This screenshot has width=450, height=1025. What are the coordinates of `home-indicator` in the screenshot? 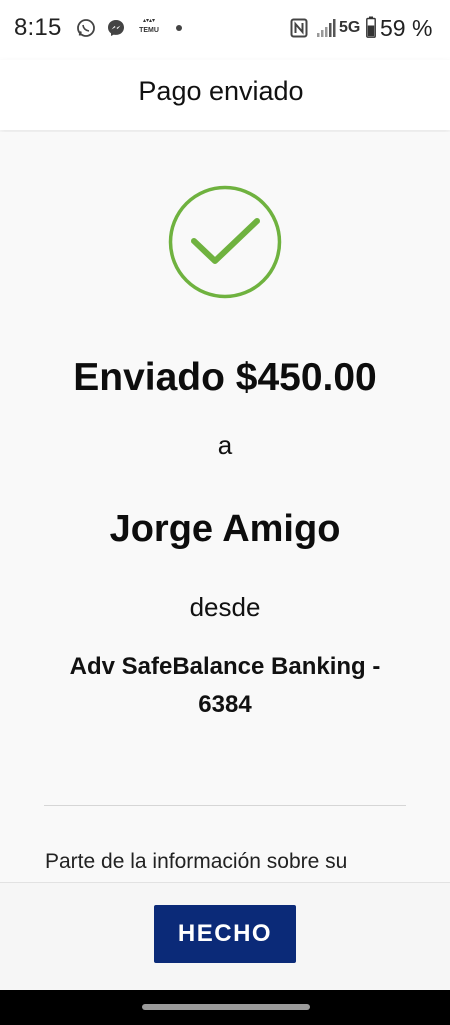 It's located at (226, 1007).